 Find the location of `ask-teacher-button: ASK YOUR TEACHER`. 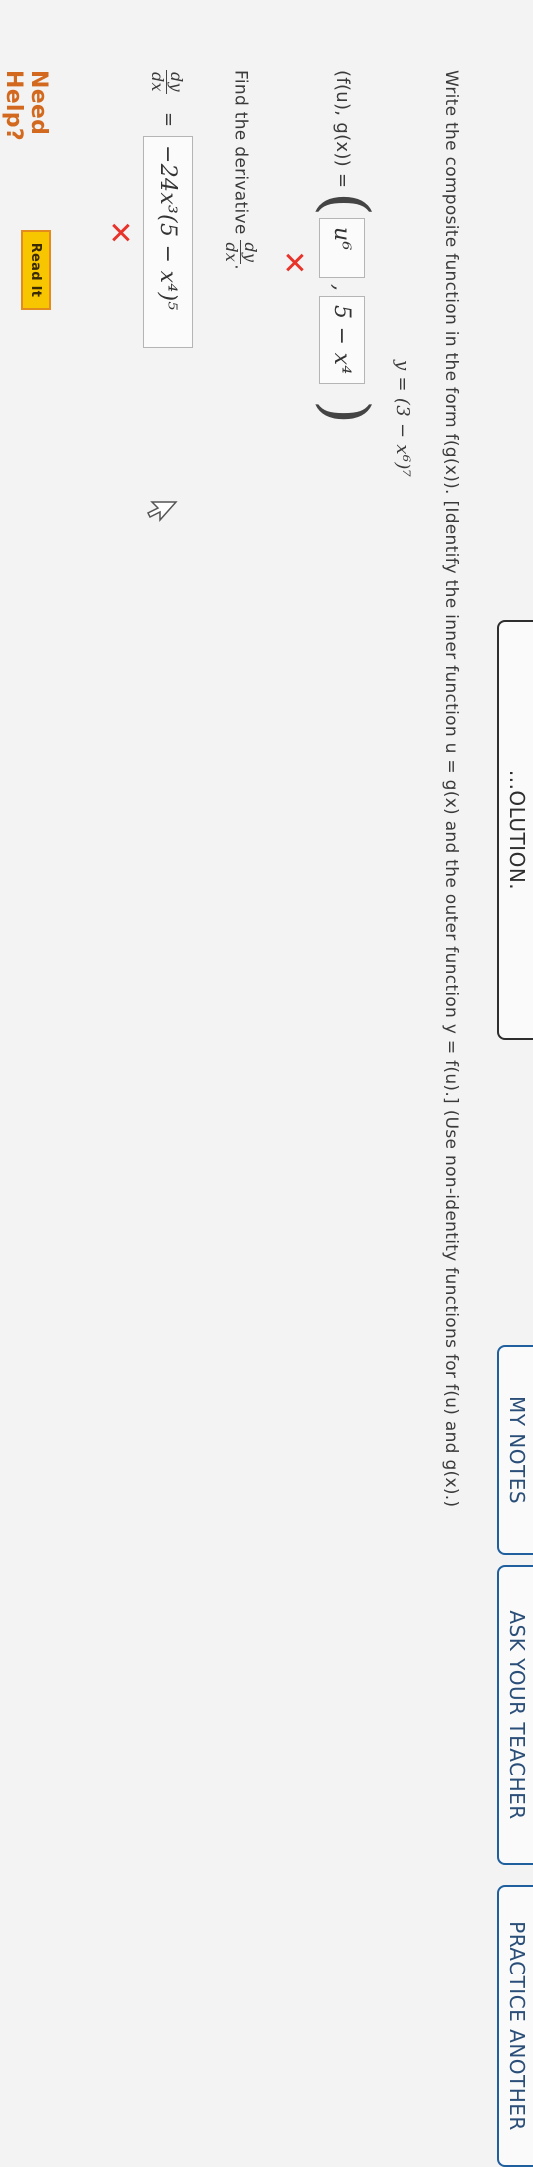

ask-teacher-button: ASK YOUR TEACHER is located at coordinates (515, 1715).